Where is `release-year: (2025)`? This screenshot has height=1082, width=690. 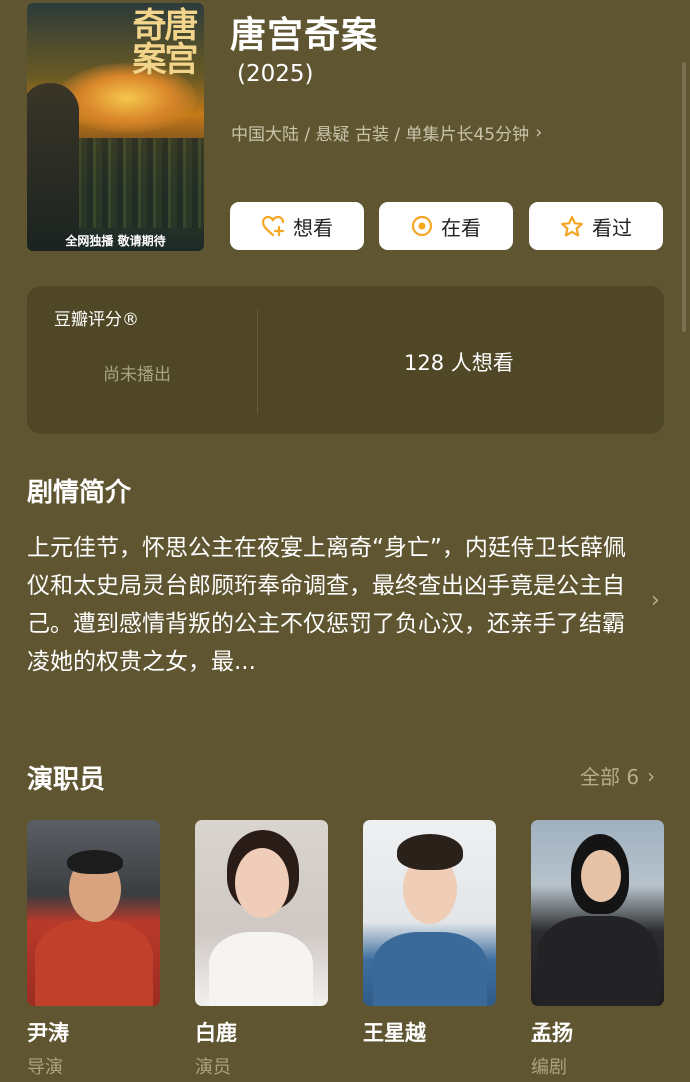
release-year: (2025) is located at coordinates (275, 74).